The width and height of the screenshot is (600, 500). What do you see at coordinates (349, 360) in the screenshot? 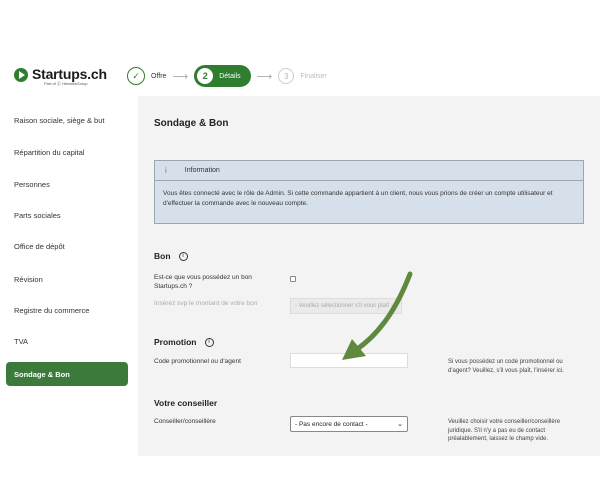
I see `promo-code-input` at bounding box center [349, 360].